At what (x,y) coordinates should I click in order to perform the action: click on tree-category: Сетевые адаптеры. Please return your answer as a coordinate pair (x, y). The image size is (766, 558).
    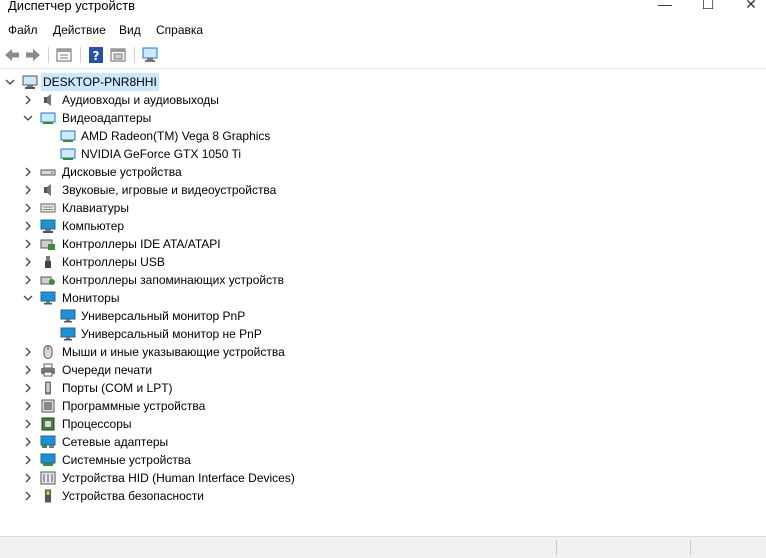
    Looking at the image, I should click on (222, 442).